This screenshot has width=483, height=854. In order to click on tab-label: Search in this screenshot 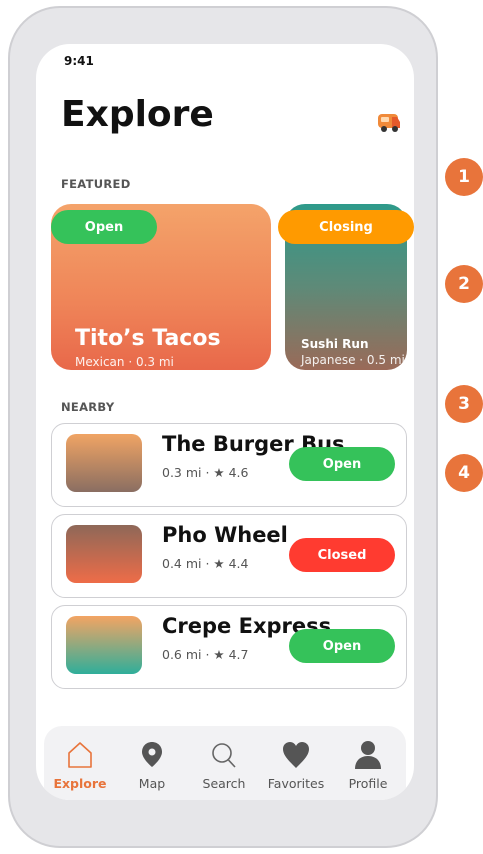, I will do `click(224, 783)`.